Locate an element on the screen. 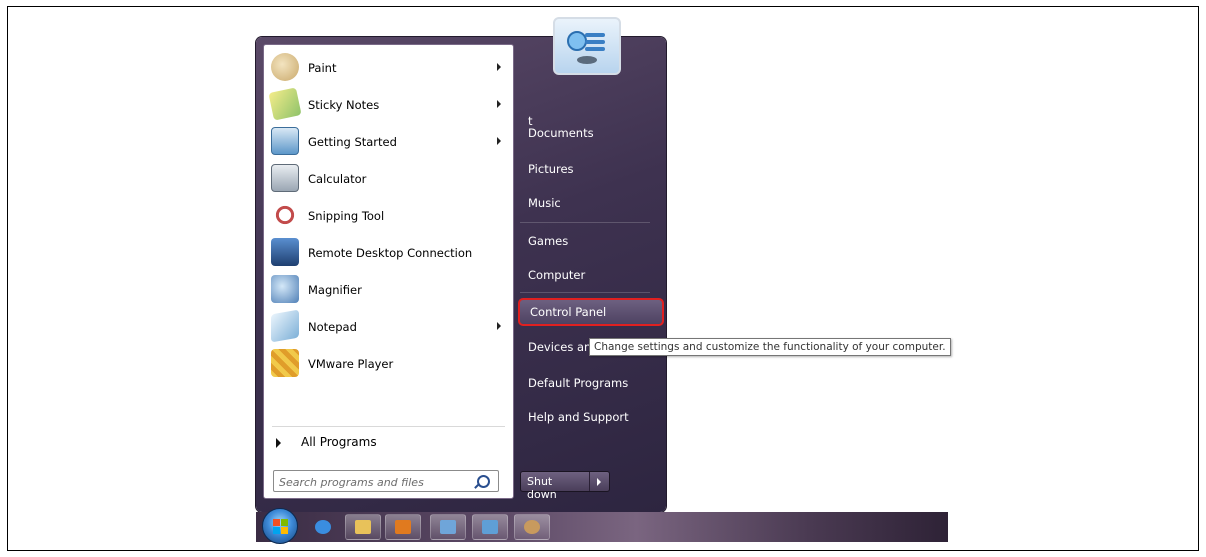 Image resolution: width=1206 pixels, height=557 pixels. right-item-games: Games is located at coordinates (588, 241).